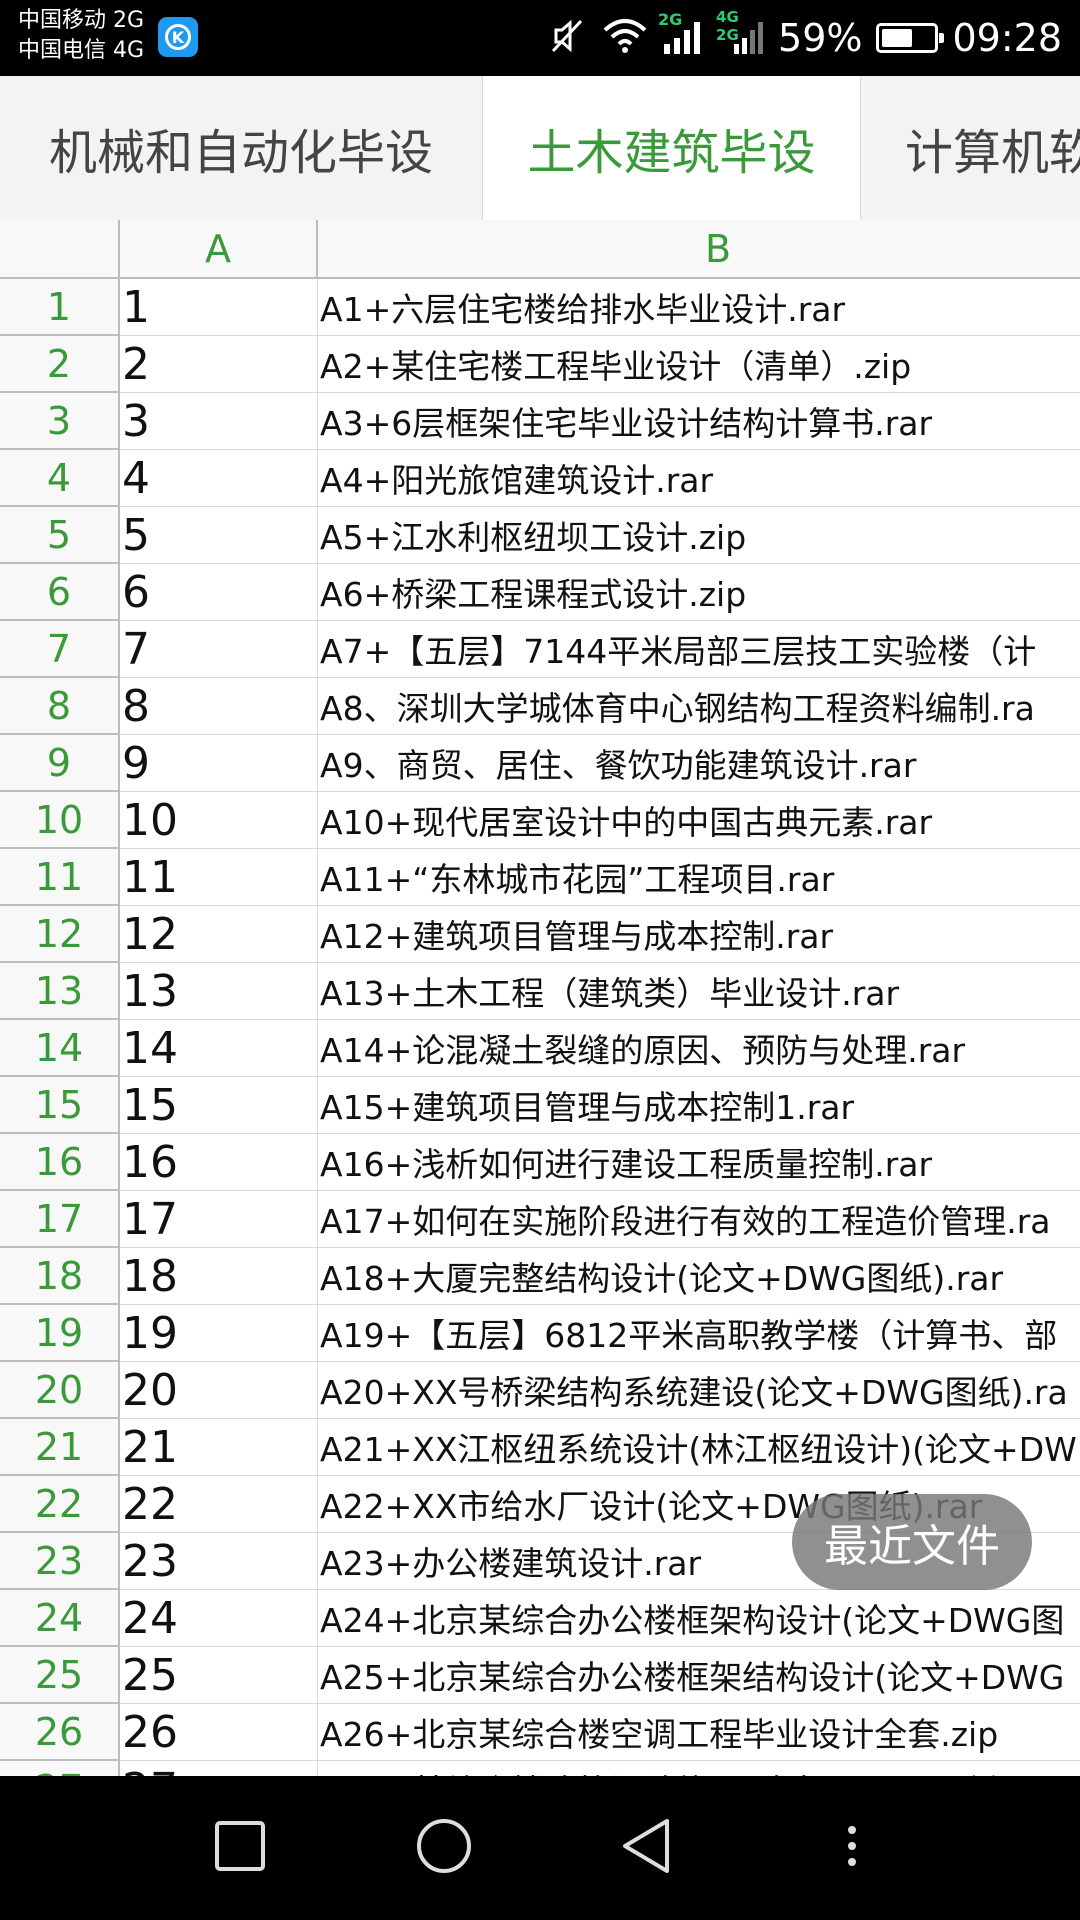 The width and height of the screenshot is (1080, 1920). What do you see at coordinates (699, 1732) in the screenshot?
I see `cell-b: A26+北京某综合楼空调工程毕业设计全套.zip` at bounding box center [699, 1732].